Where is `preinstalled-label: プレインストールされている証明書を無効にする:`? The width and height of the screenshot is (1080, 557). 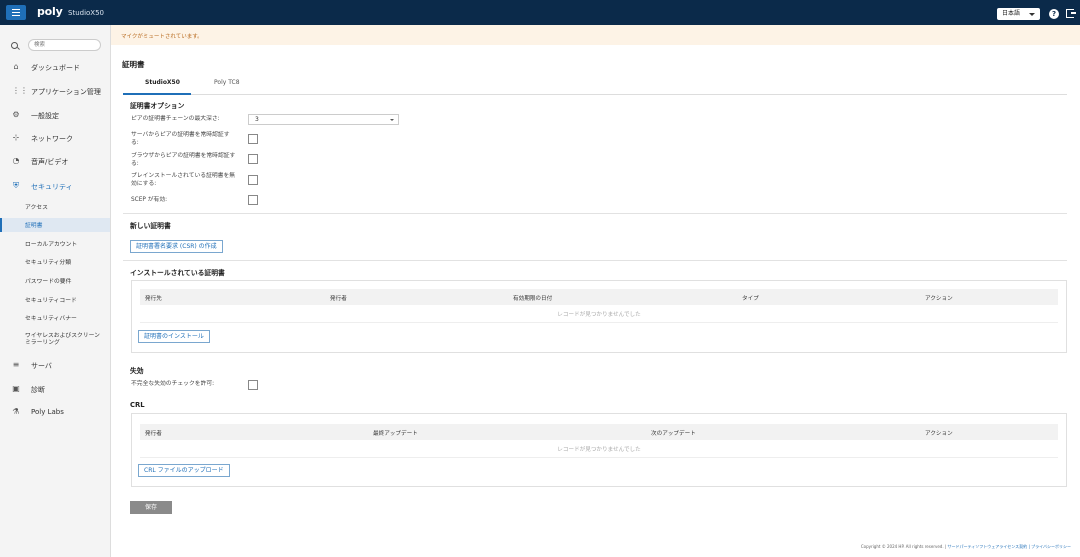 preinstalled-label: プレインストールされている証明書を無効にする: is located at coordinates (183, 180).